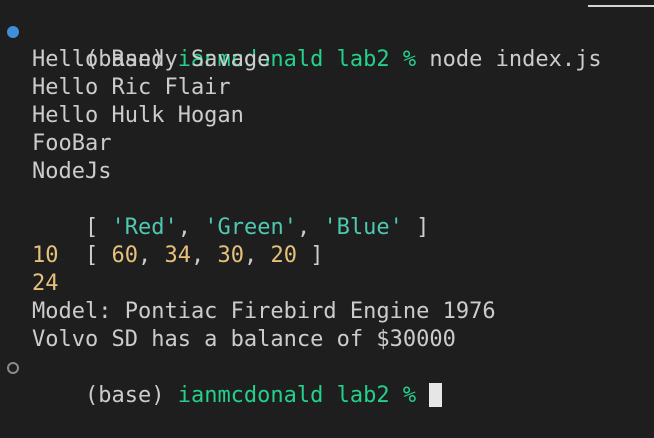 The image size is (654, 438). What do you see at coordinates (327, 60) in the screenshot?
I see `output-line: Hello Randy Savage` at bounding box center [327, 60].